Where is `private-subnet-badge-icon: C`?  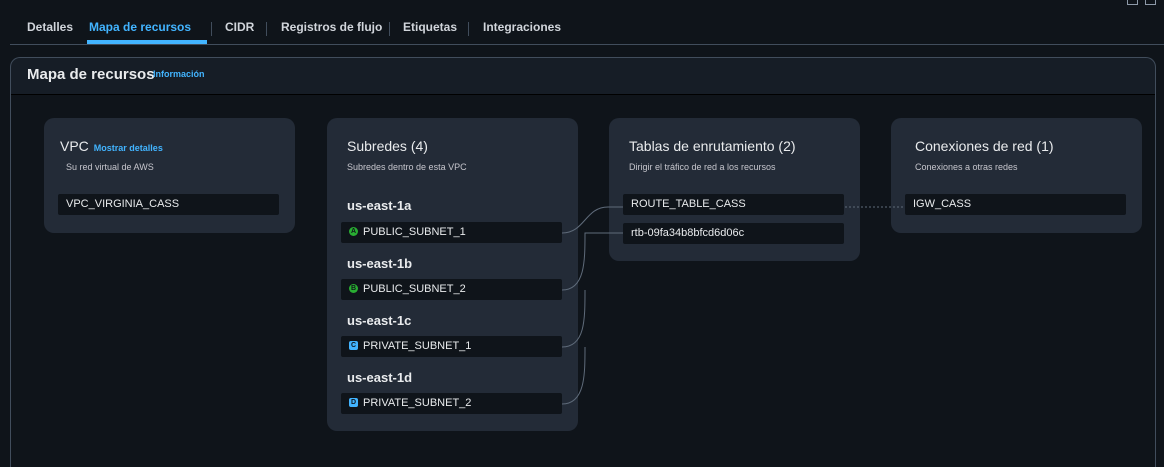
private-subnet-badge-icon: C is located at coordinates (353, 345).